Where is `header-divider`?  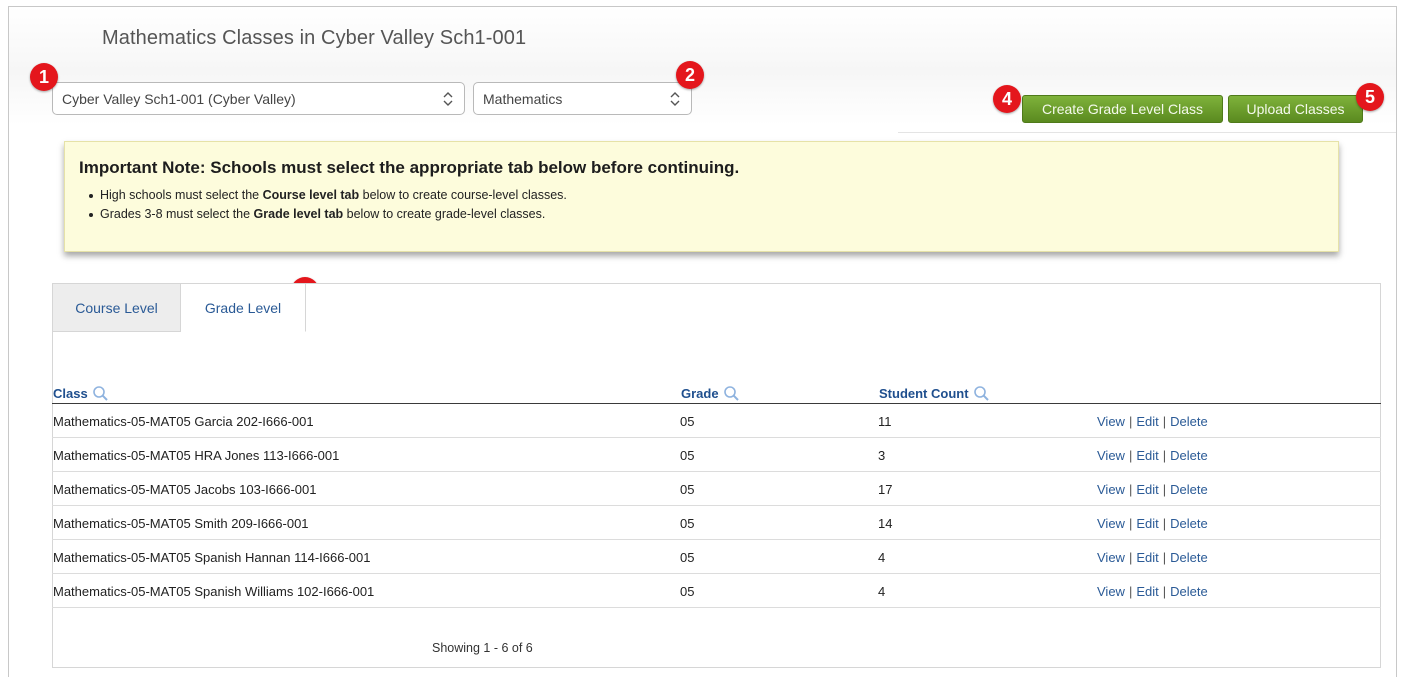
header-divider is located at coordinates (1147, 132).